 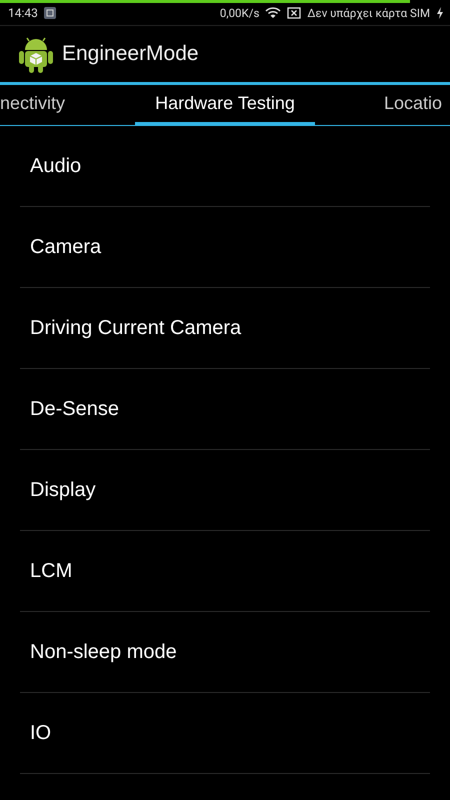 What do you see at coordinates (130, 54) in the screenshot?
I see `app-title: EngineerMode` at bounding box center [130, 54].